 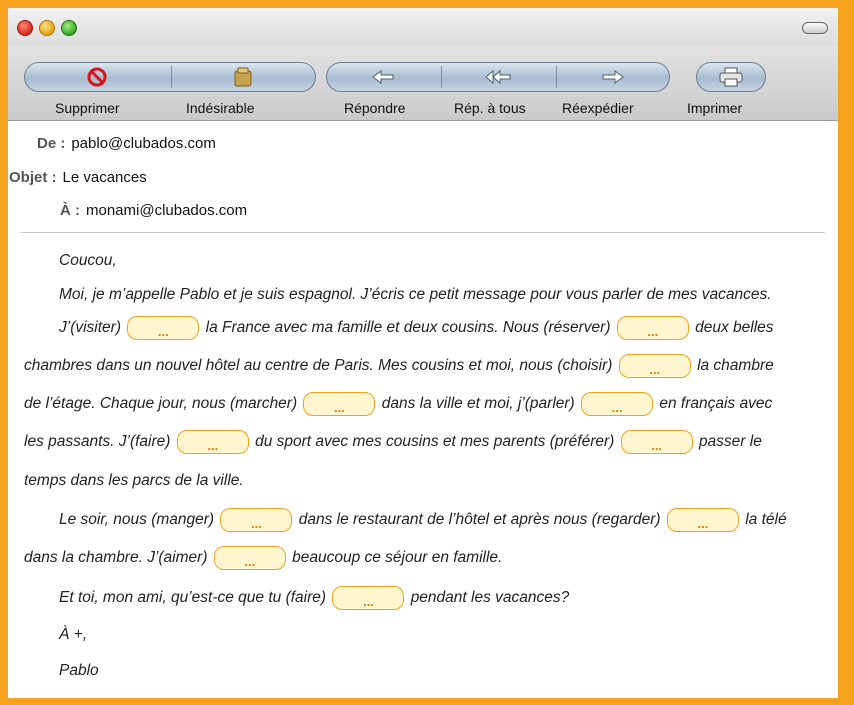 I want to click on toolbar-toggle-button, so click(x=815, y=28).